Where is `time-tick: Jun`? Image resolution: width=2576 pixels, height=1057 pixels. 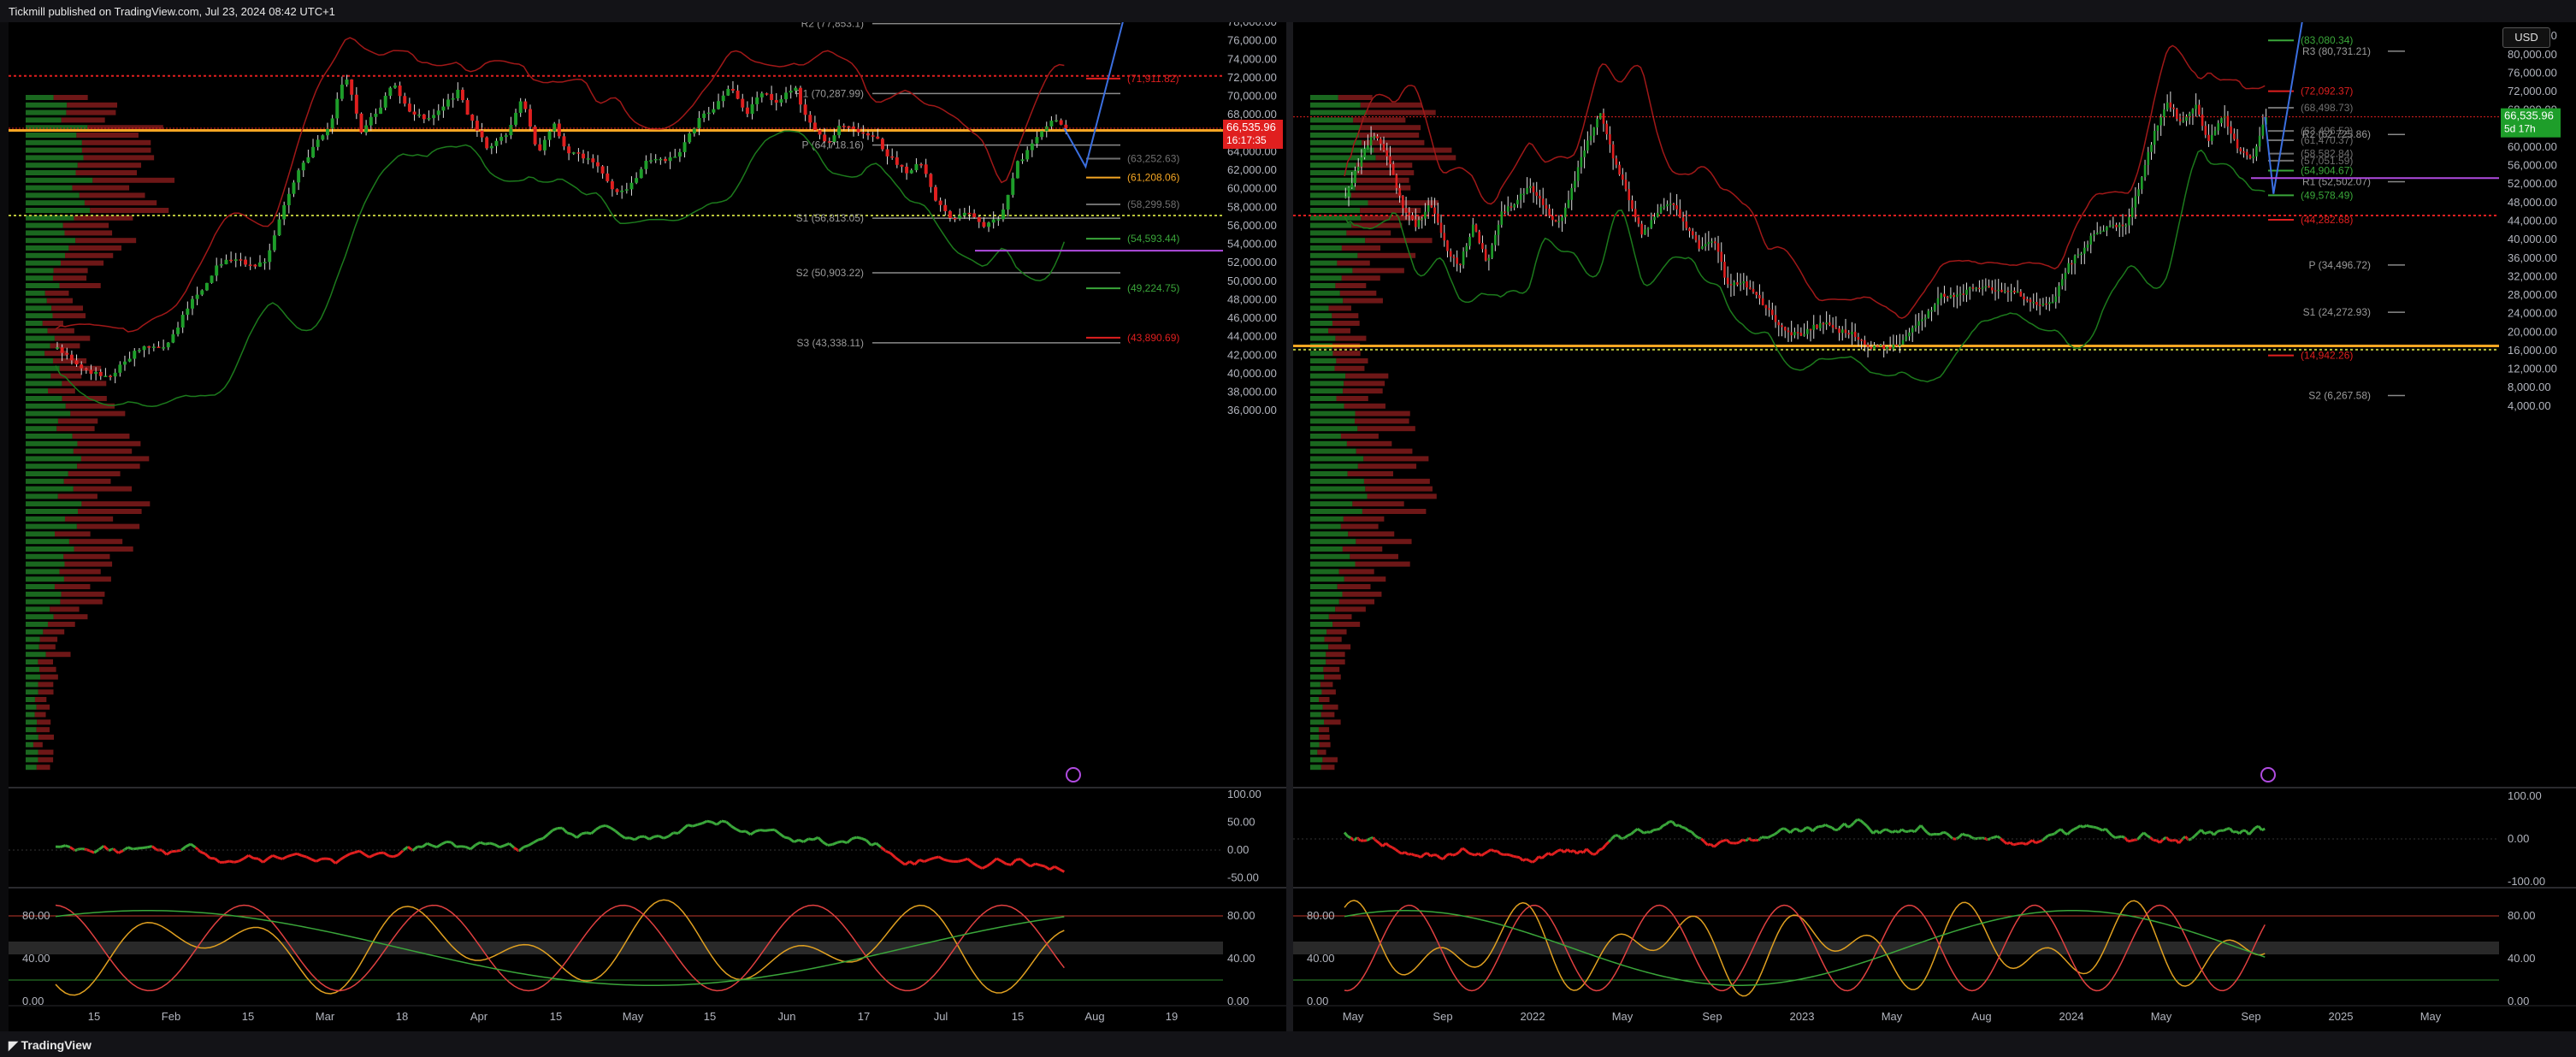 time-tick: Jun is located at coordinates (787, 1017).